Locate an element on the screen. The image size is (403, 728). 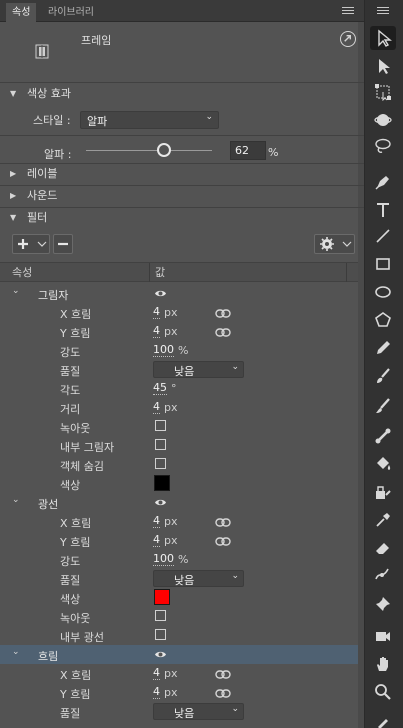
alpha-input: 62 is located at coordinates (248, 150).